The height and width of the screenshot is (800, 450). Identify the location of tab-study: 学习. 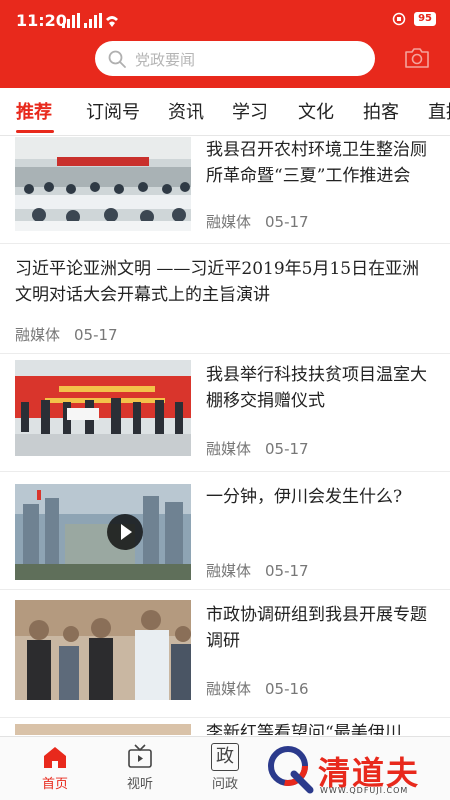
(250, 111).